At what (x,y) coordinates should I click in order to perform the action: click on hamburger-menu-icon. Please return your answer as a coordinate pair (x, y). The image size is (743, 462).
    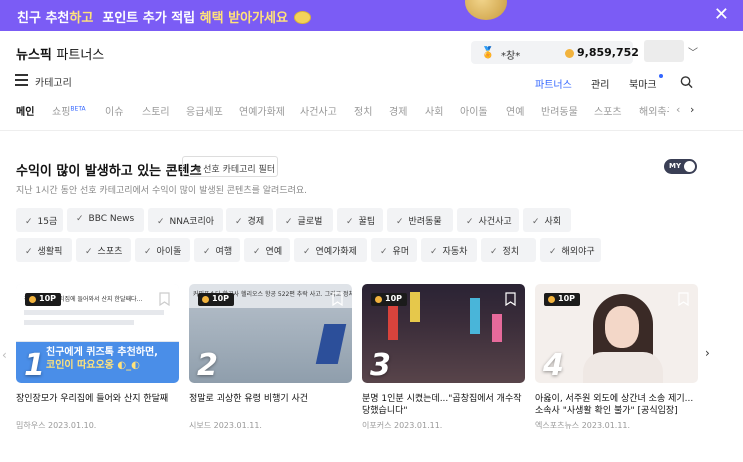
    Looking at the image, I should click on (21, 80).